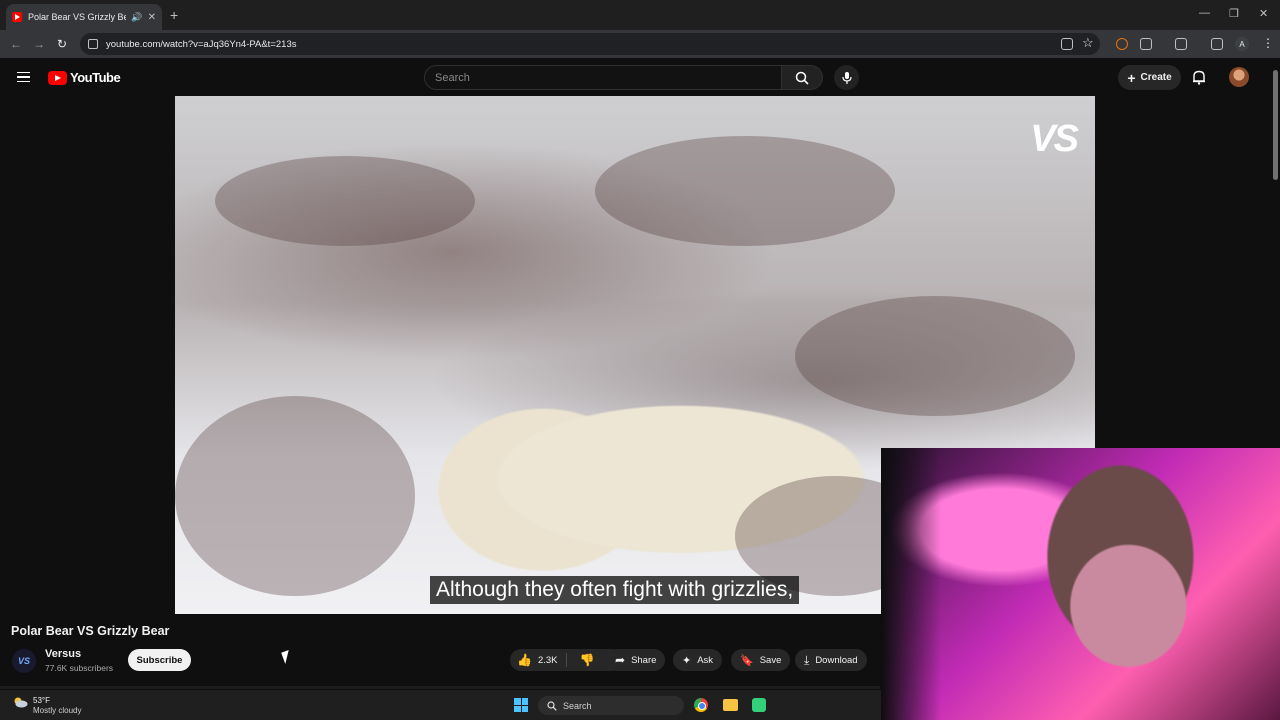 This screenshot has height=720, width=1280. Describe the element at coordinates (611, 705) in the screenshot. I see `taskbar-search: Search` at that location.